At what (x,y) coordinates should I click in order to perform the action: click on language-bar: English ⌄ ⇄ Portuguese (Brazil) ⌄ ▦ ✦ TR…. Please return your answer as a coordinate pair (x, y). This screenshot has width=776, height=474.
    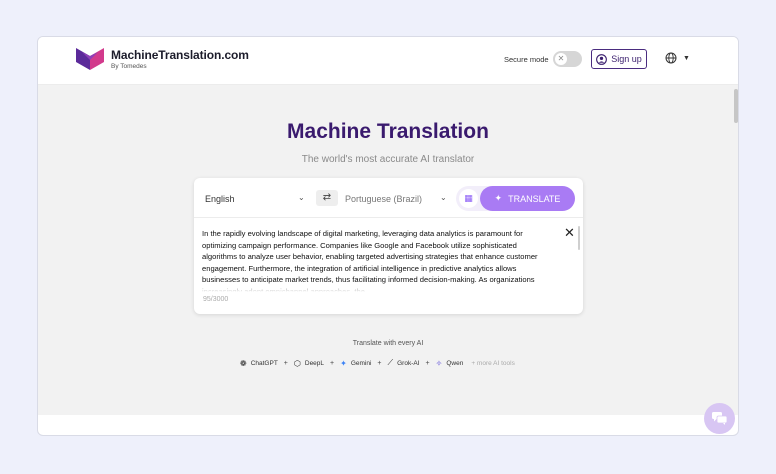
    Looking at the image, I should click on (388, 198).